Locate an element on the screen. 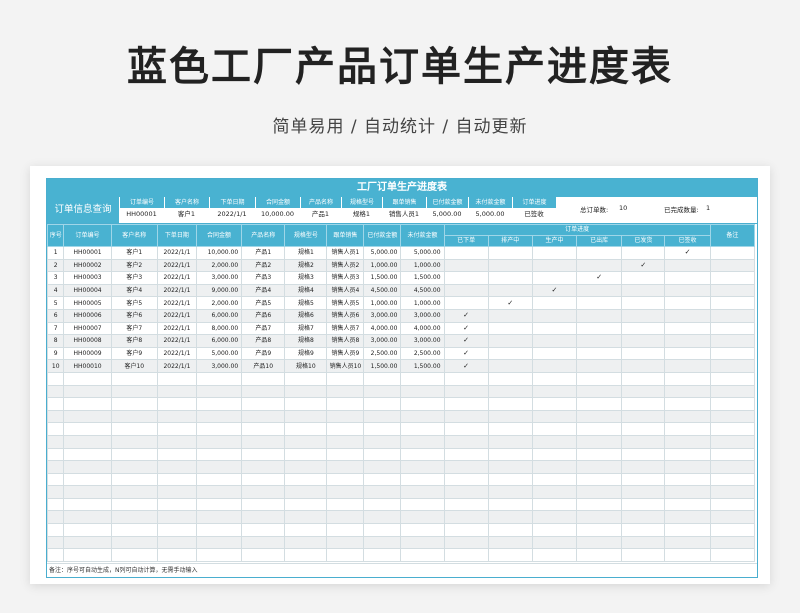 This screenshot has width=800, height=613. table-cell: HH00007 is located at coordinates (87, 328).